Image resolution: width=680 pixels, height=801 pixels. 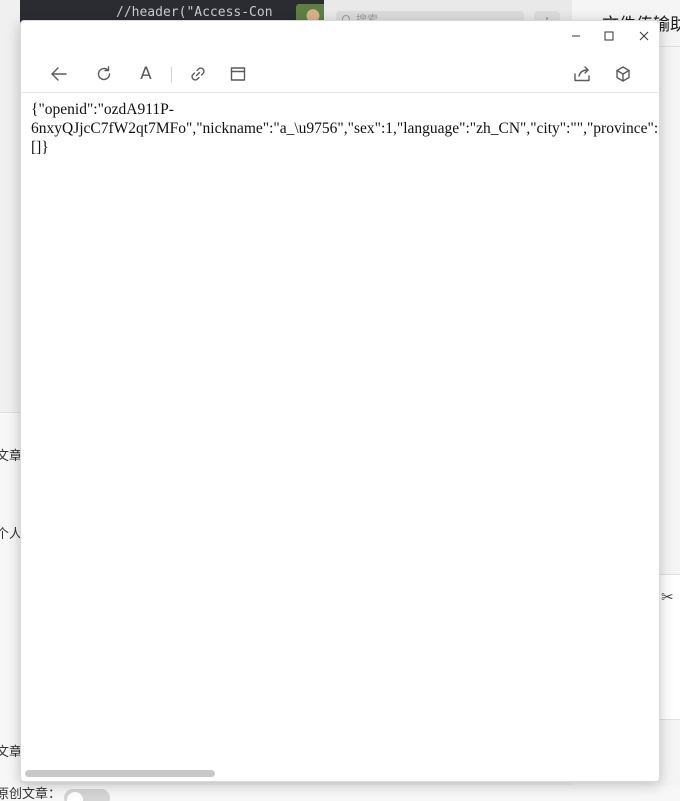 What do you see at coordinates (40, 147) in the screenshot?
I see `json-line: []}` at bounding box center [40, 147].